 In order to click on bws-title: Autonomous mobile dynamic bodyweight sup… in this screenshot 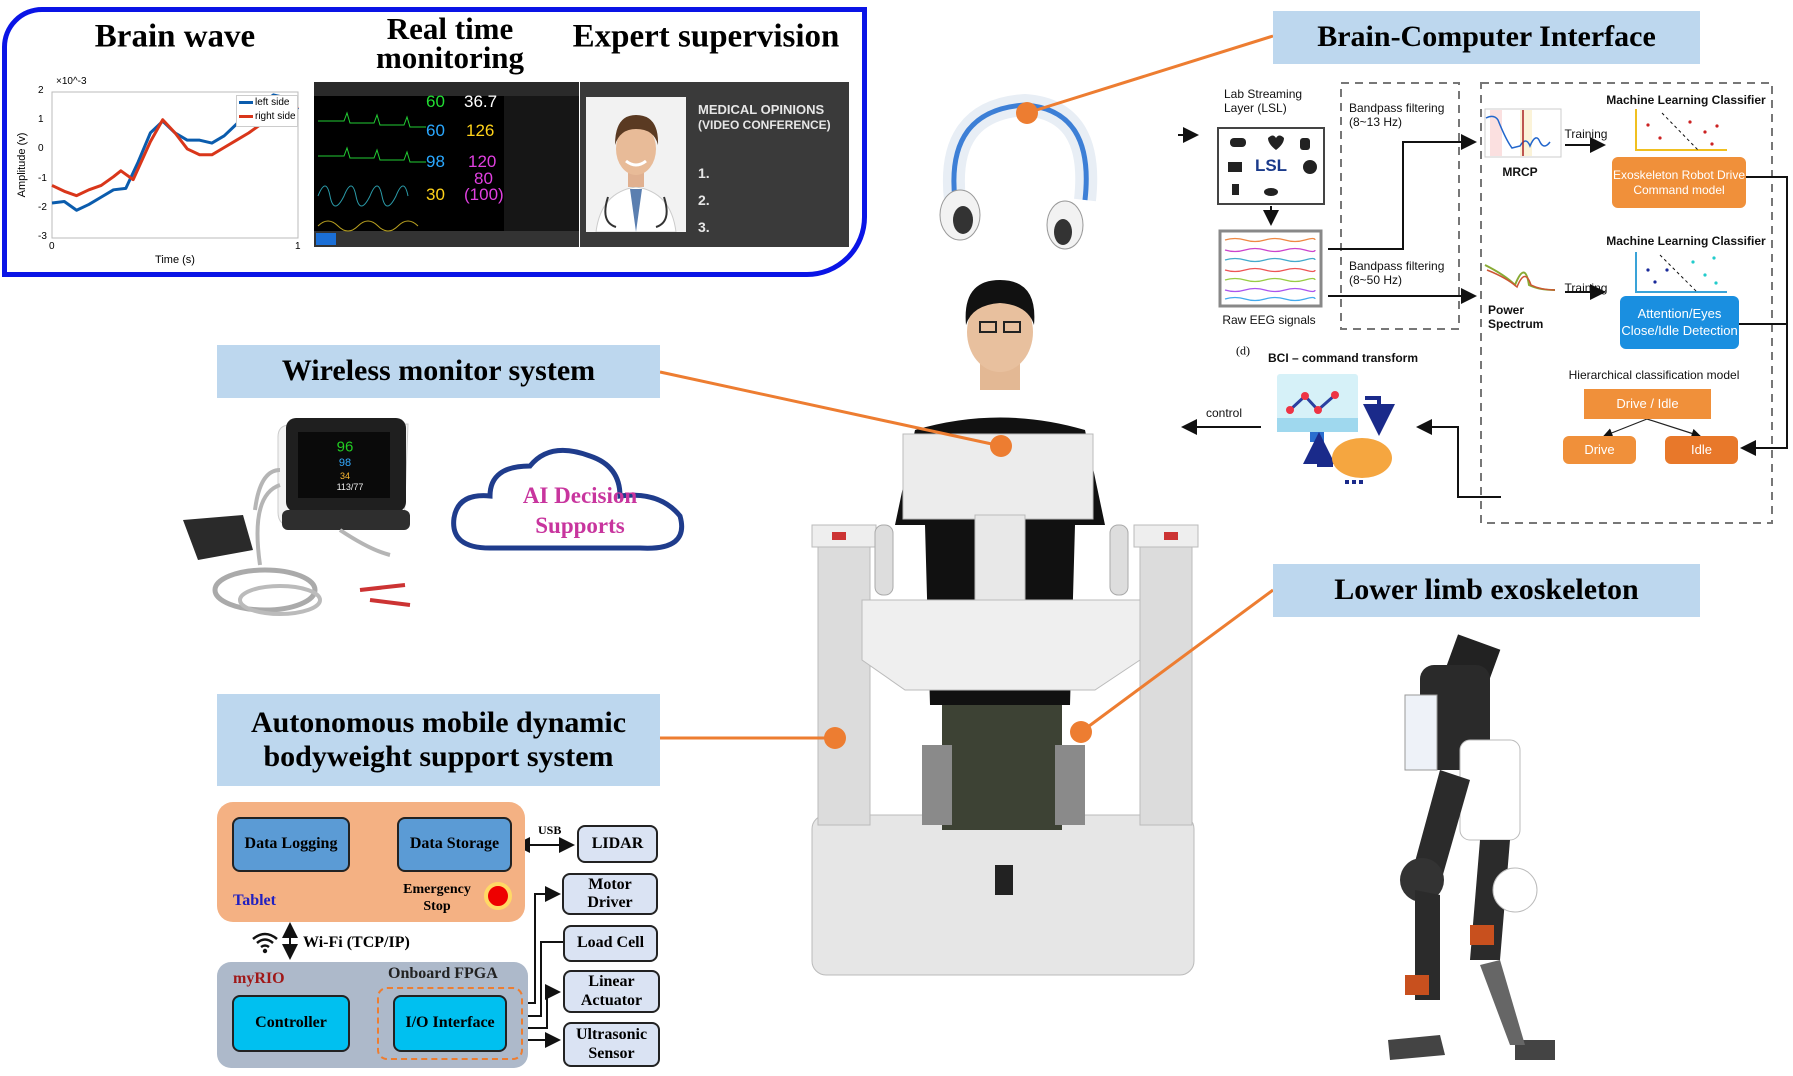, I will do `click(438, 740)`.